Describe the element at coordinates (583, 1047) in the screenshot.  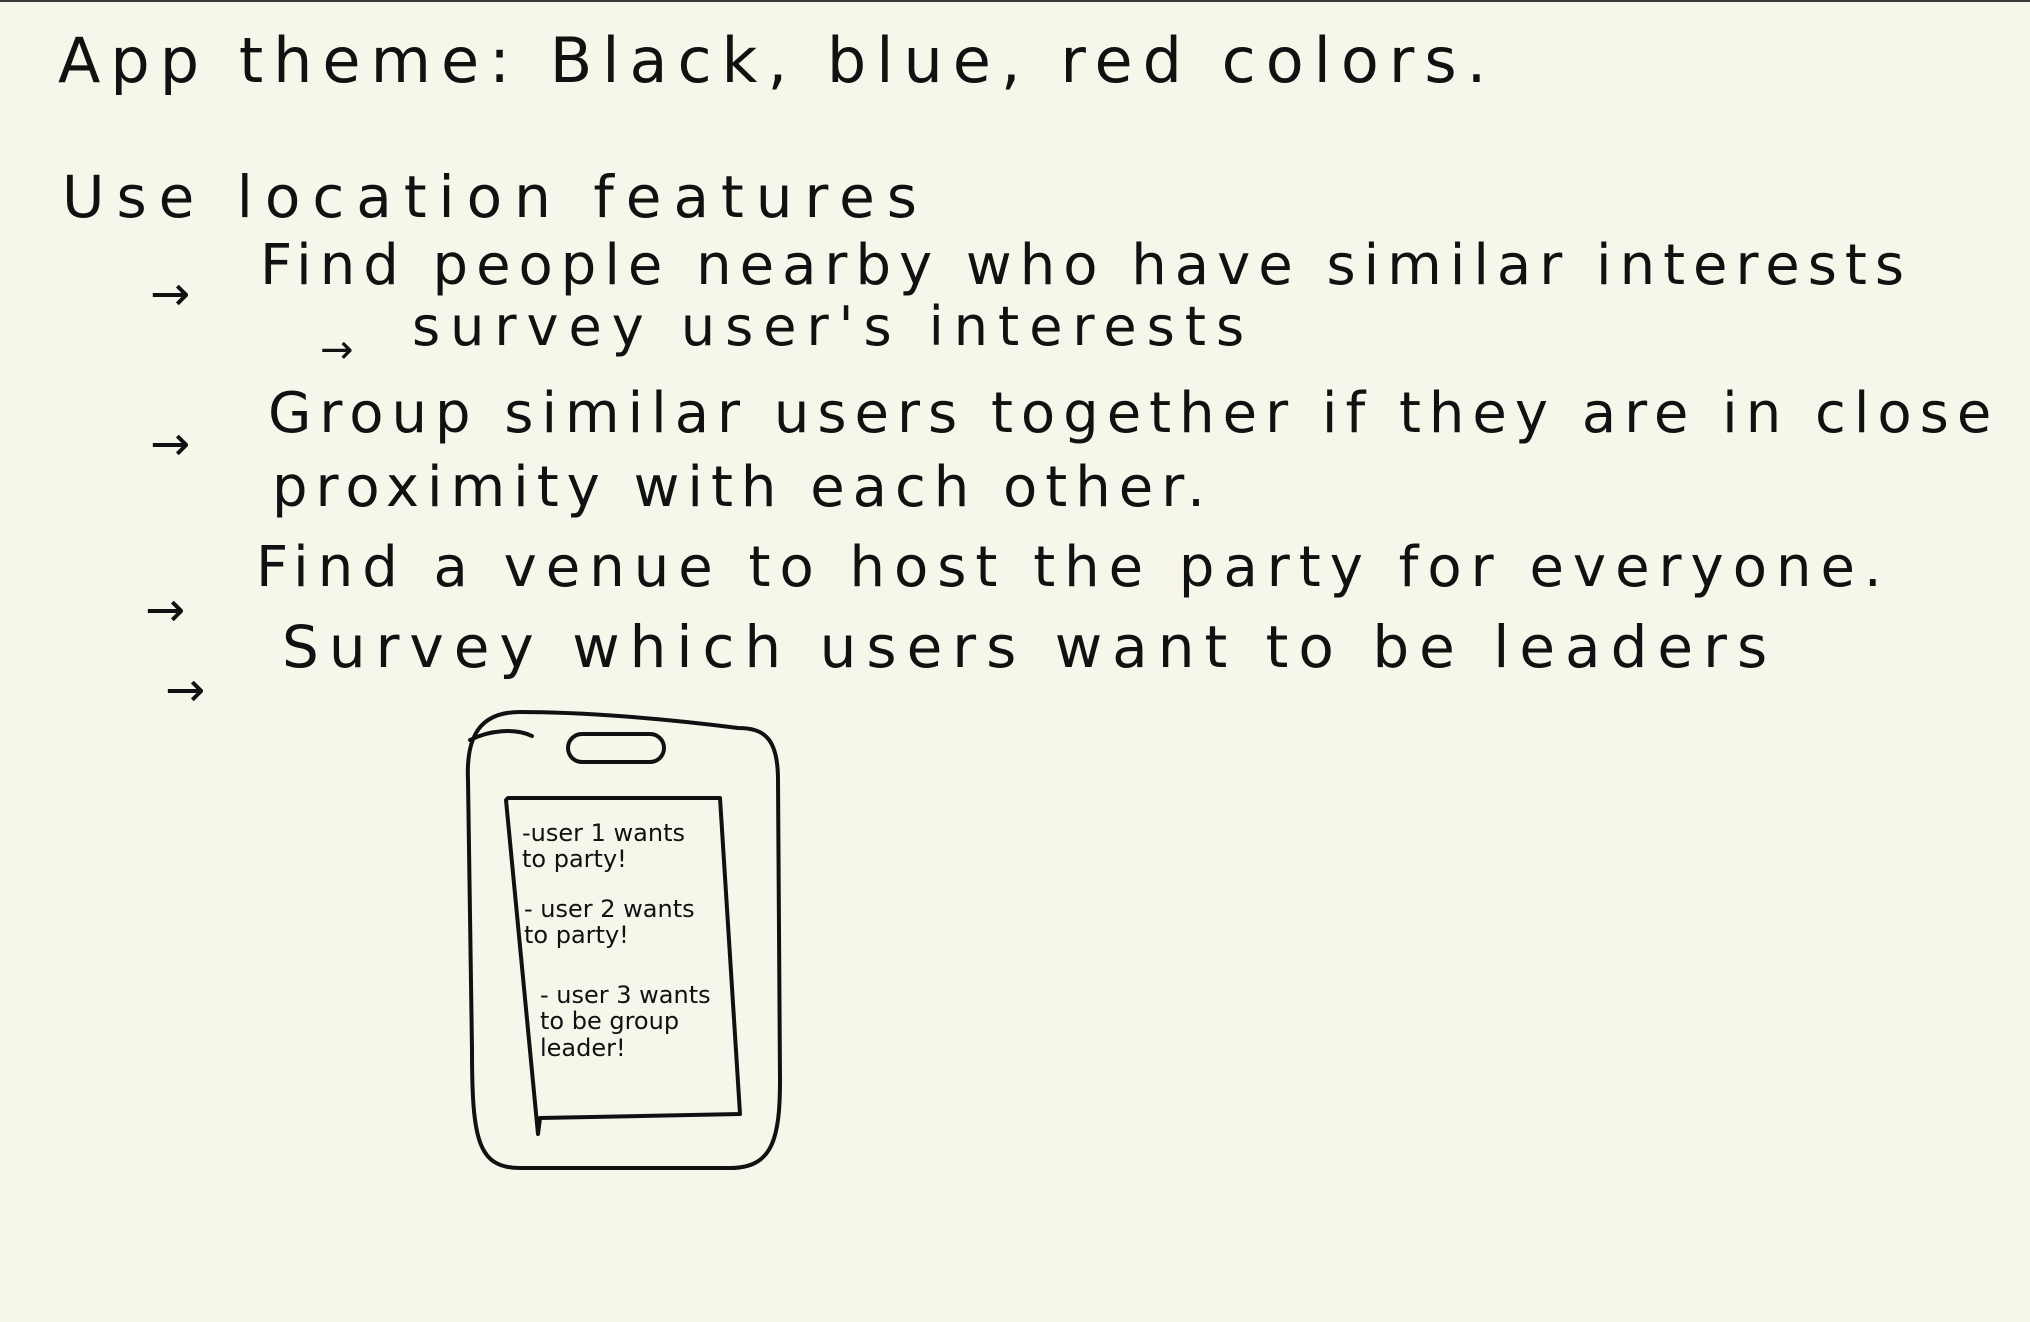
I see `screen-line: leader!` at that location.